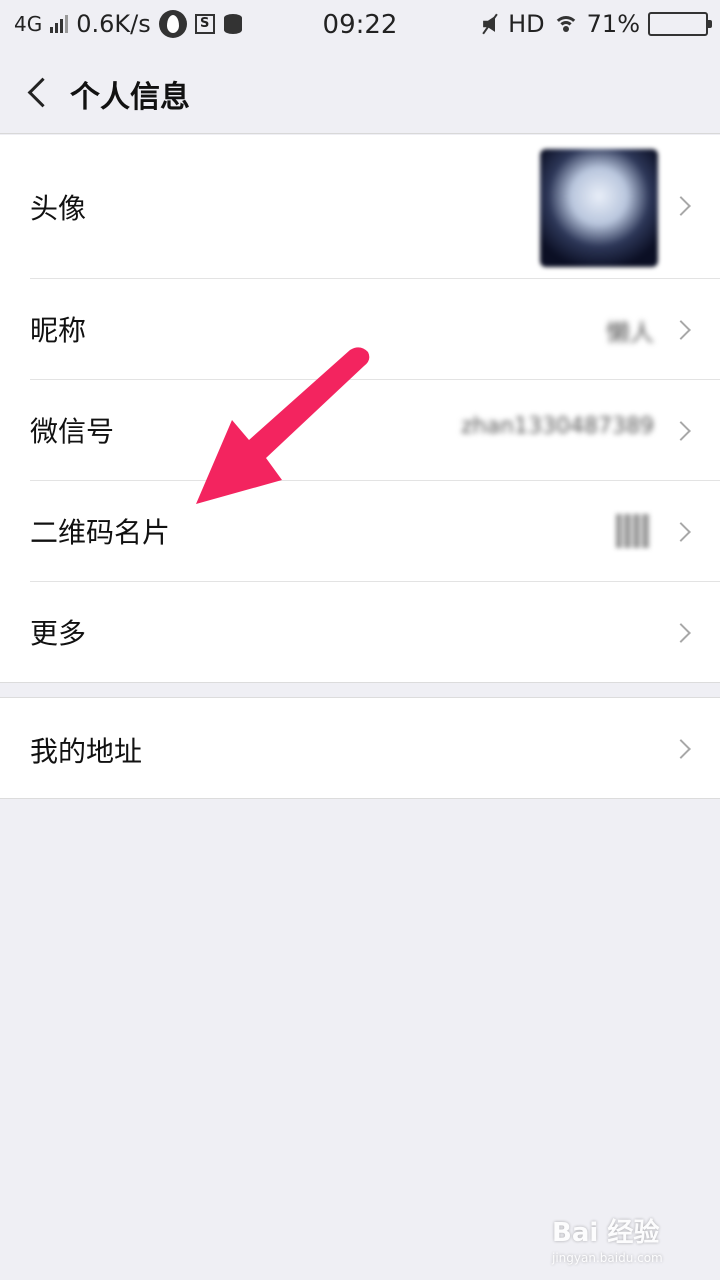  Describe the element at coordinates (360, 430) in the screenshot. I see `list-item-wechat-id: 微信号 zhan1330487389` at that location.